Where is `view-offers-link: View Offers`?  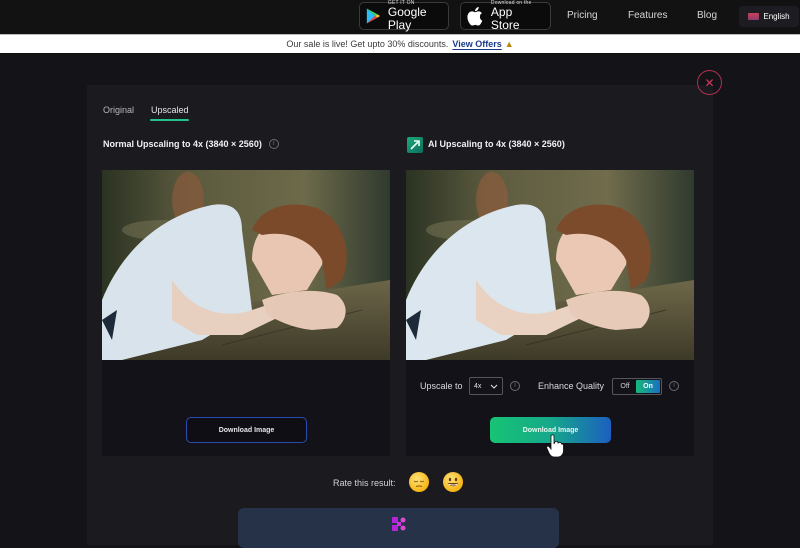
view-offers-link: View Offers is located at coordinates (476, 44).